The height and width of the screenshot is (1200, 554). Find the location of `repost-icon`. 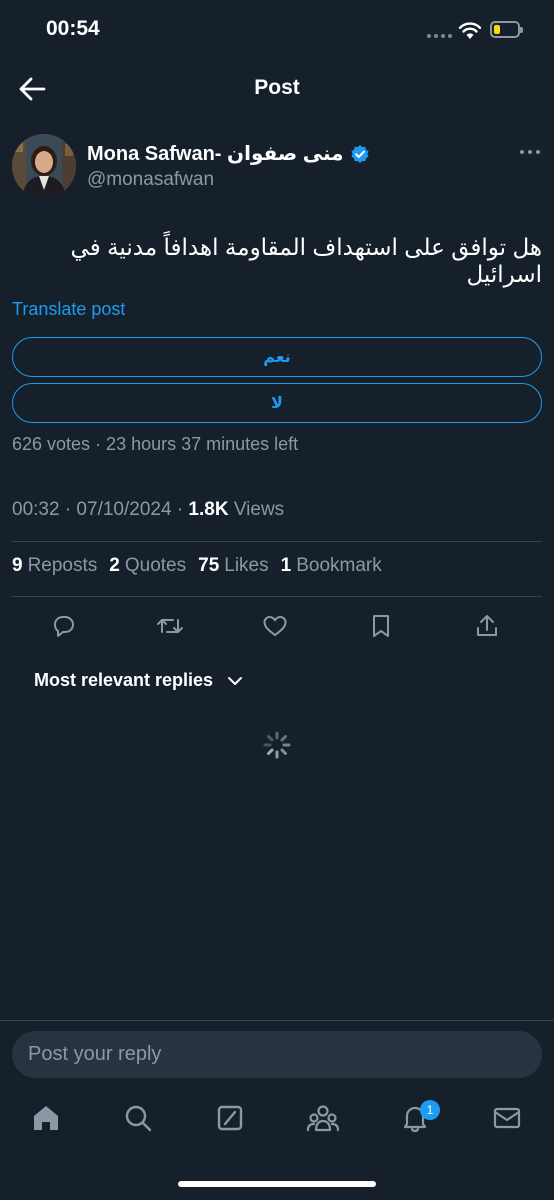

repost-icon is located at coordinates (170, 626).